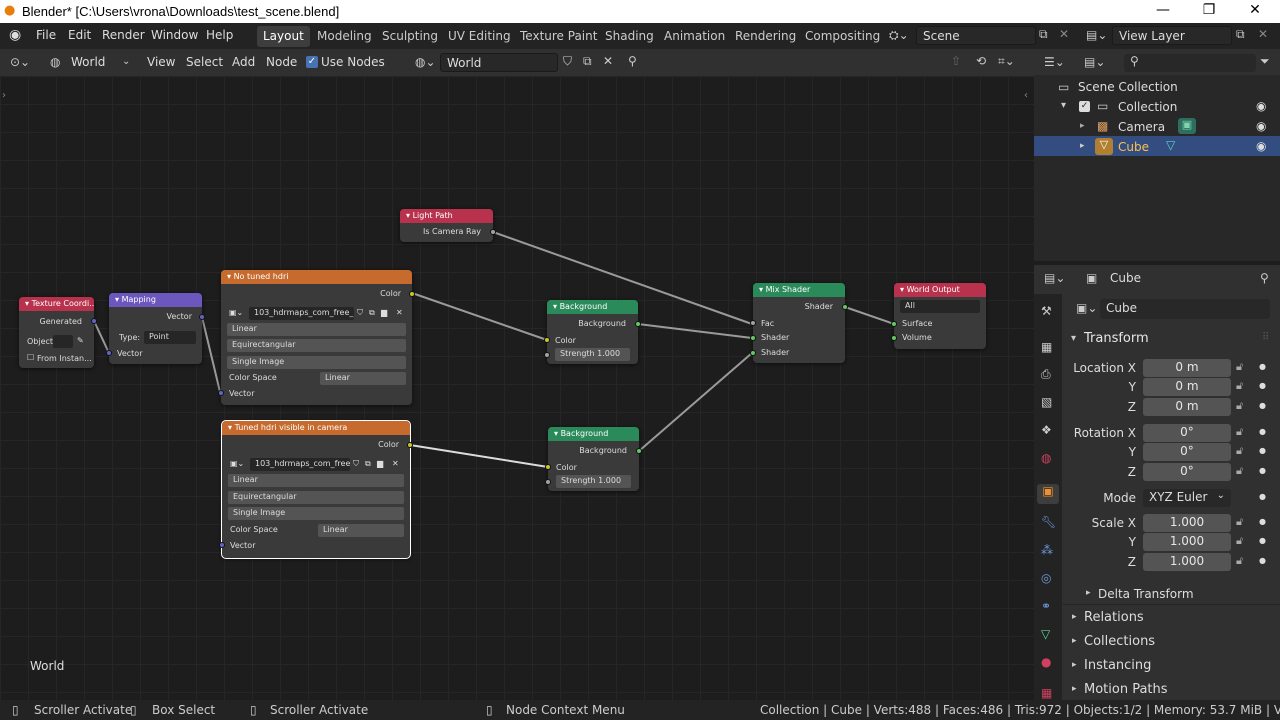  I want to click on node-header: ▾ Background, so click(593, 434).